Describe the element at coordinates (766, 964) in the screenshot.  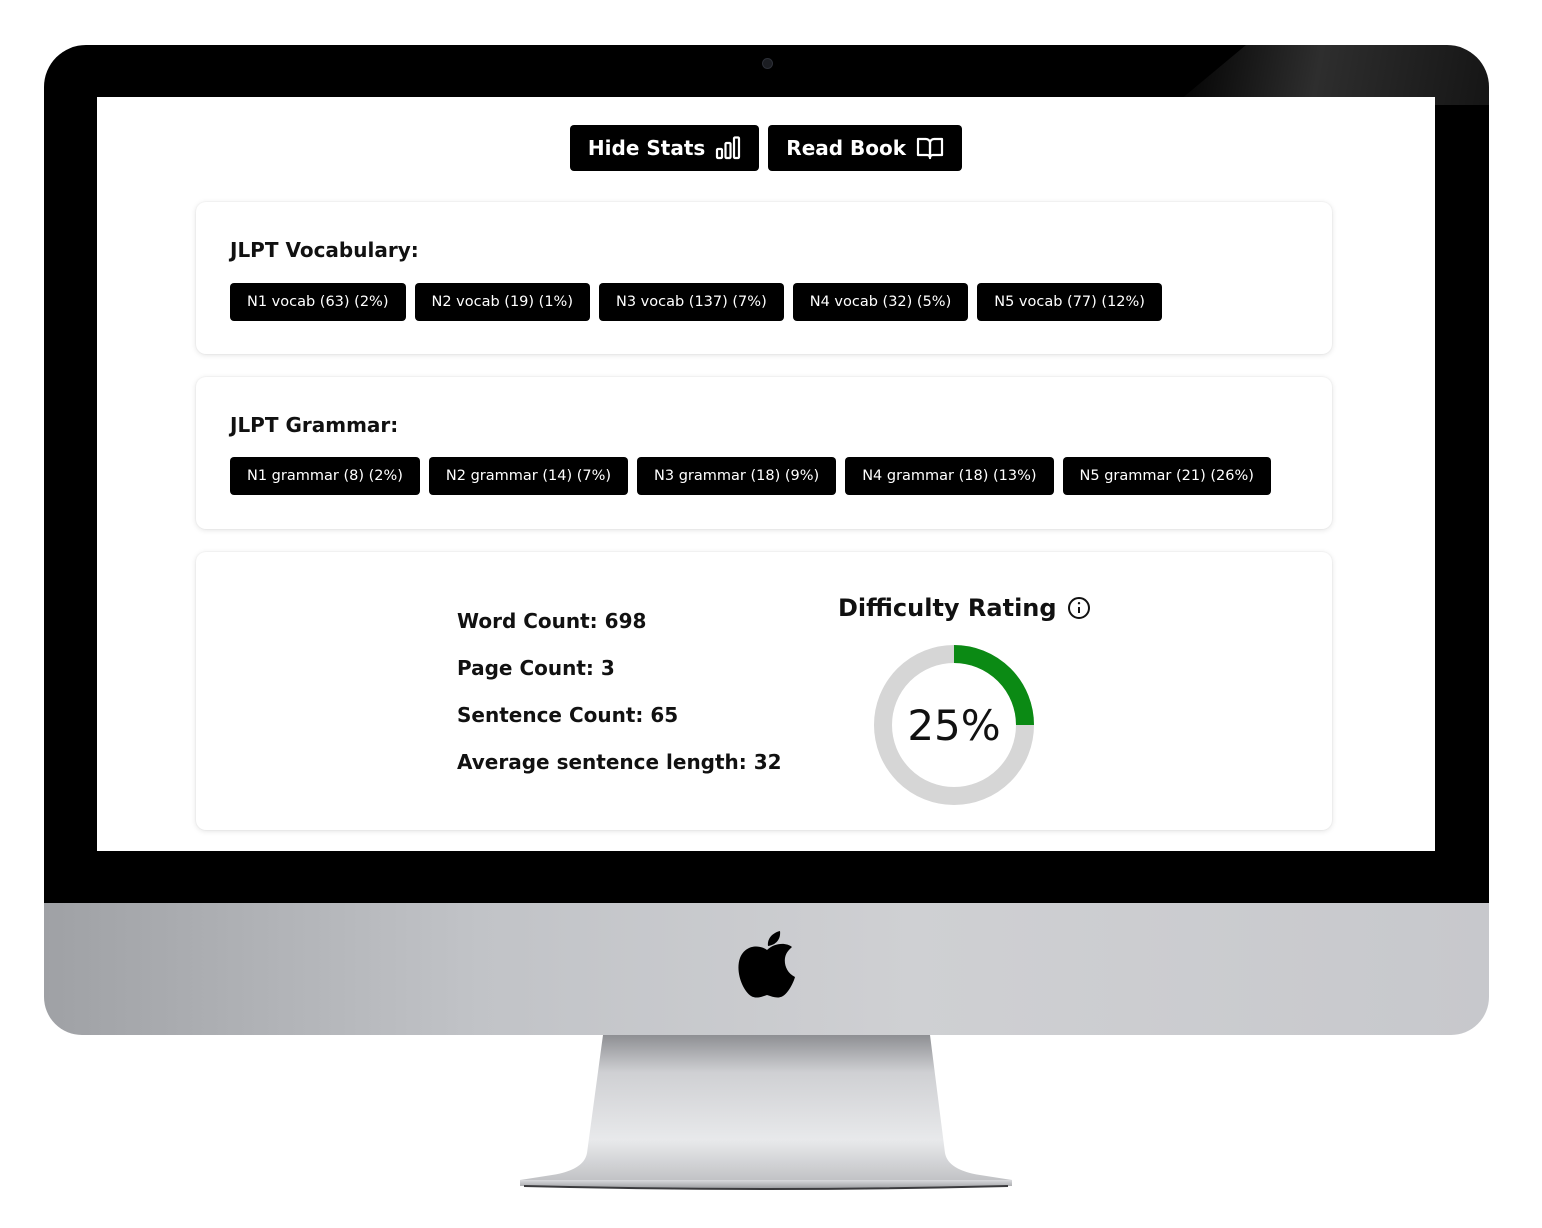
I see `apple-logo` at that location.